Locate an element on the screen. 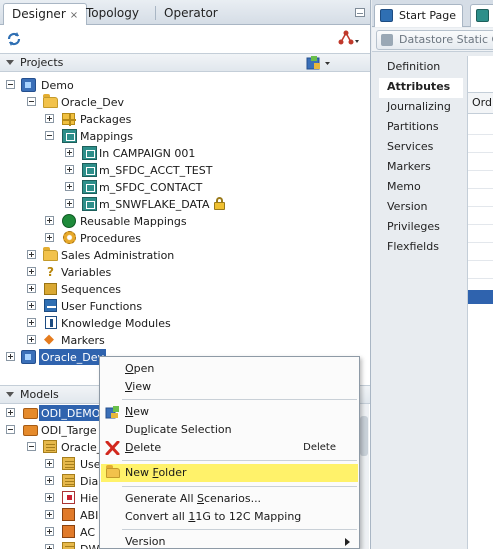 This screenshot has height=549, width=493. tree-node-sales-administration: Sales Administration is located at coordinates (101, 255).